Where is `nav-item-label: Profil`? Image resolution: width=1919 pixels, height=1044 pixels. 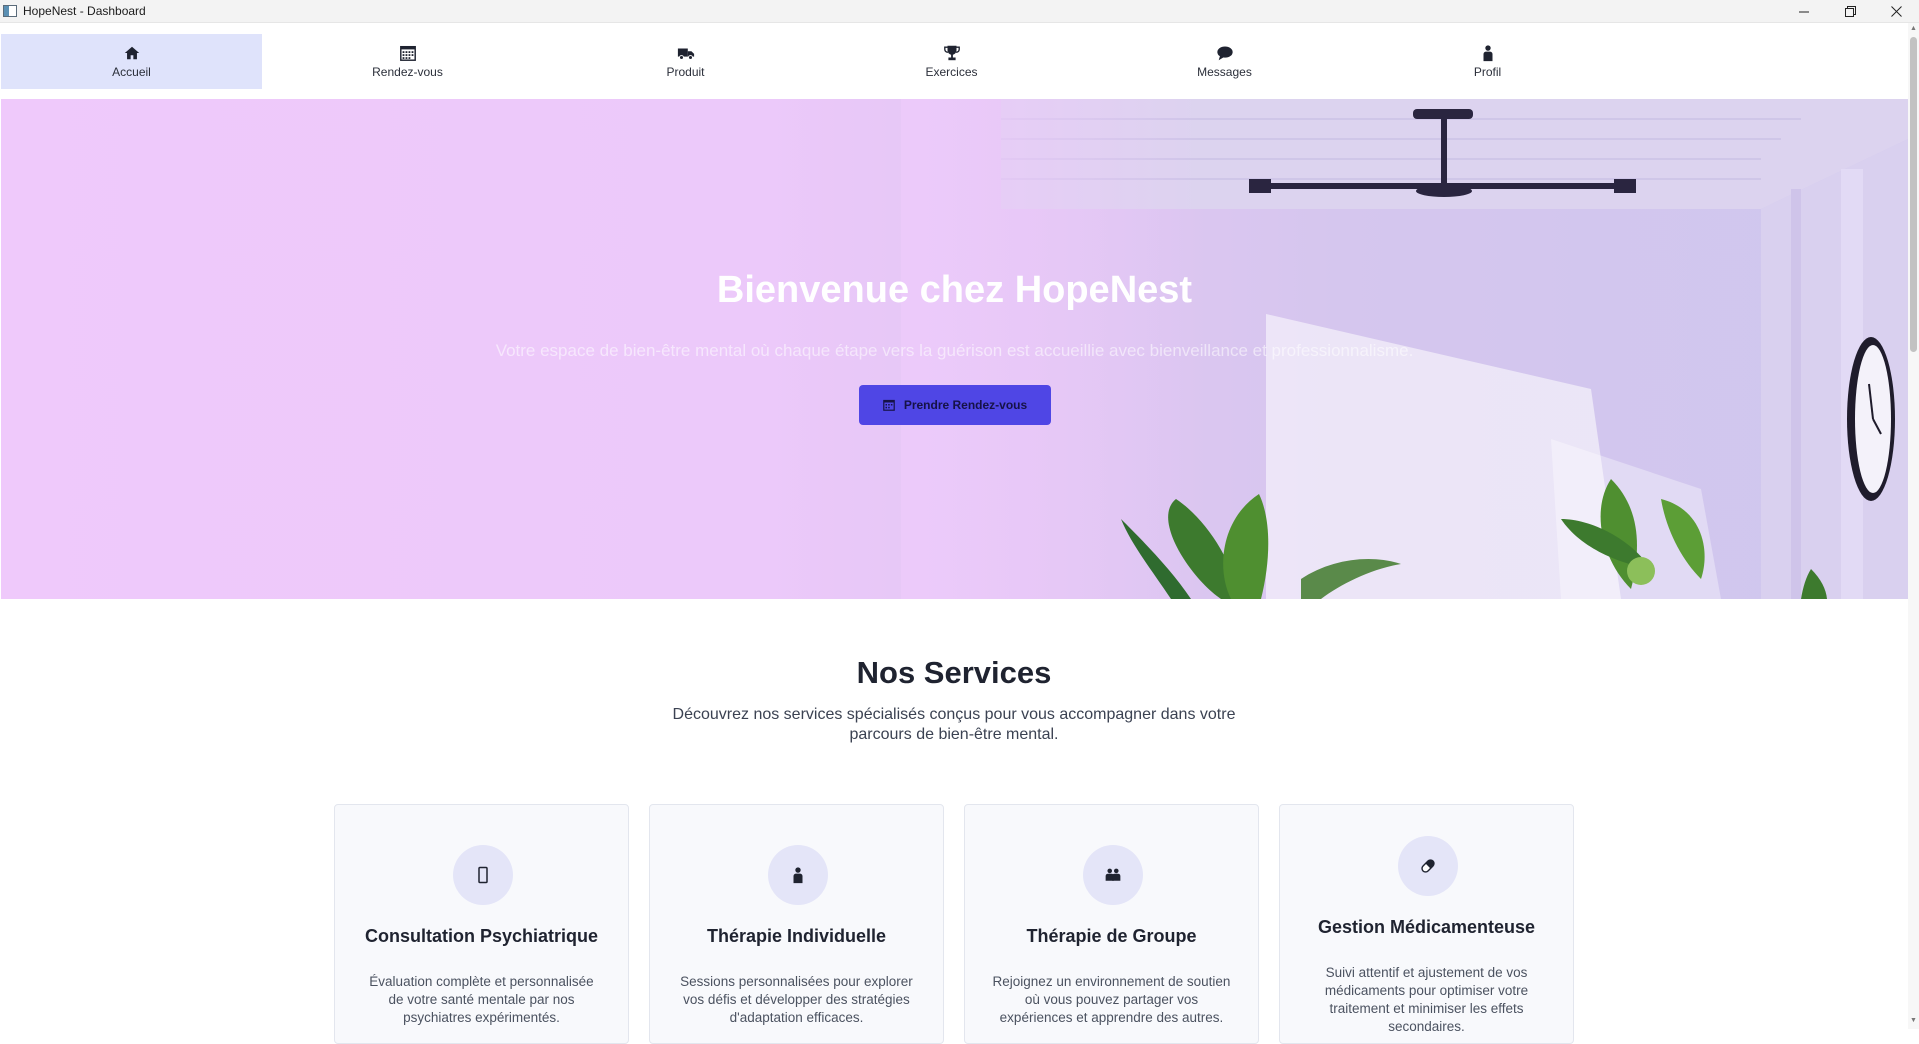 nav-item-label: Profil is located at coordinates (1487, 72).